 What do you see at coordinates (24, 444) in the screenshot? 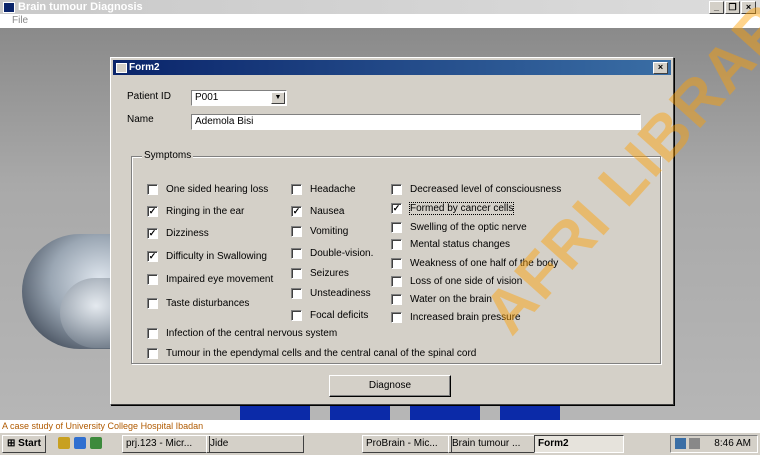
I see `start-button: ⊞ Start` at bounding box center [24, 444].